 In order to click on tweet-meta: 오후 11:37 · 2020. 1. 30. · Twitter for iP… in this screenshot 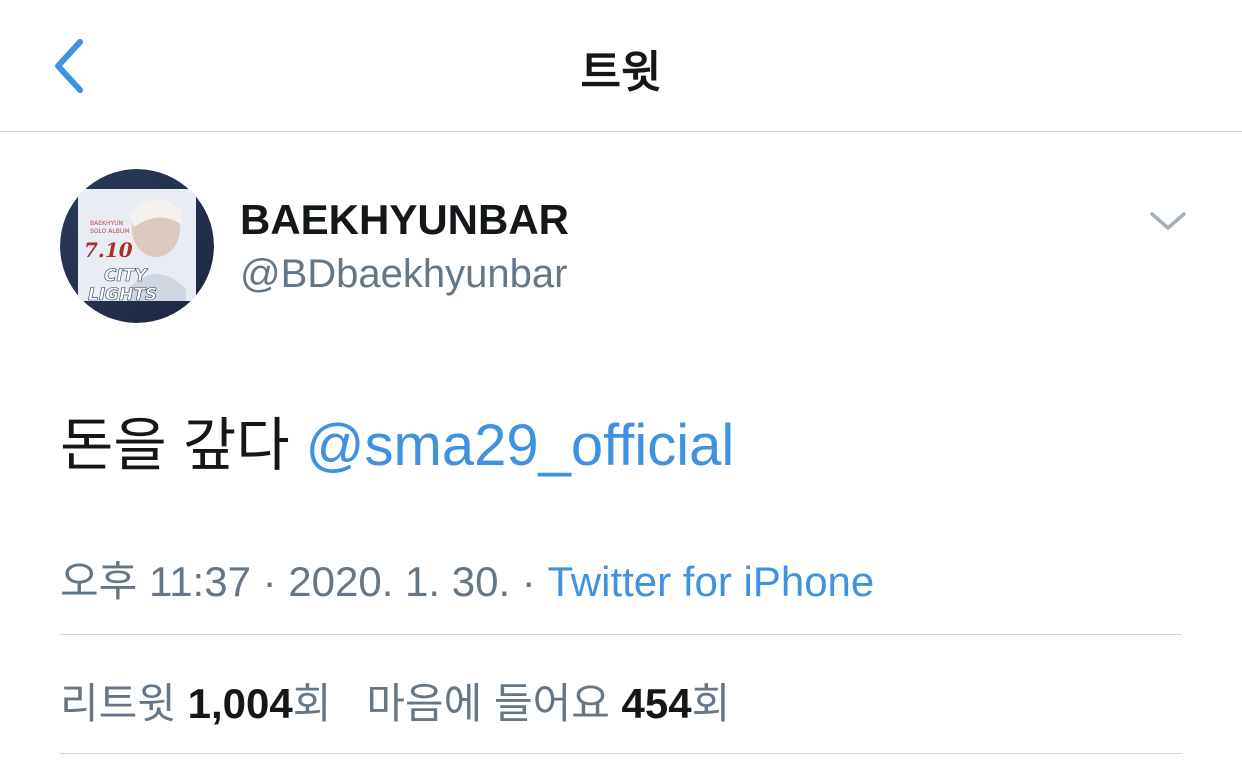, I will do `click(467, 578)`.